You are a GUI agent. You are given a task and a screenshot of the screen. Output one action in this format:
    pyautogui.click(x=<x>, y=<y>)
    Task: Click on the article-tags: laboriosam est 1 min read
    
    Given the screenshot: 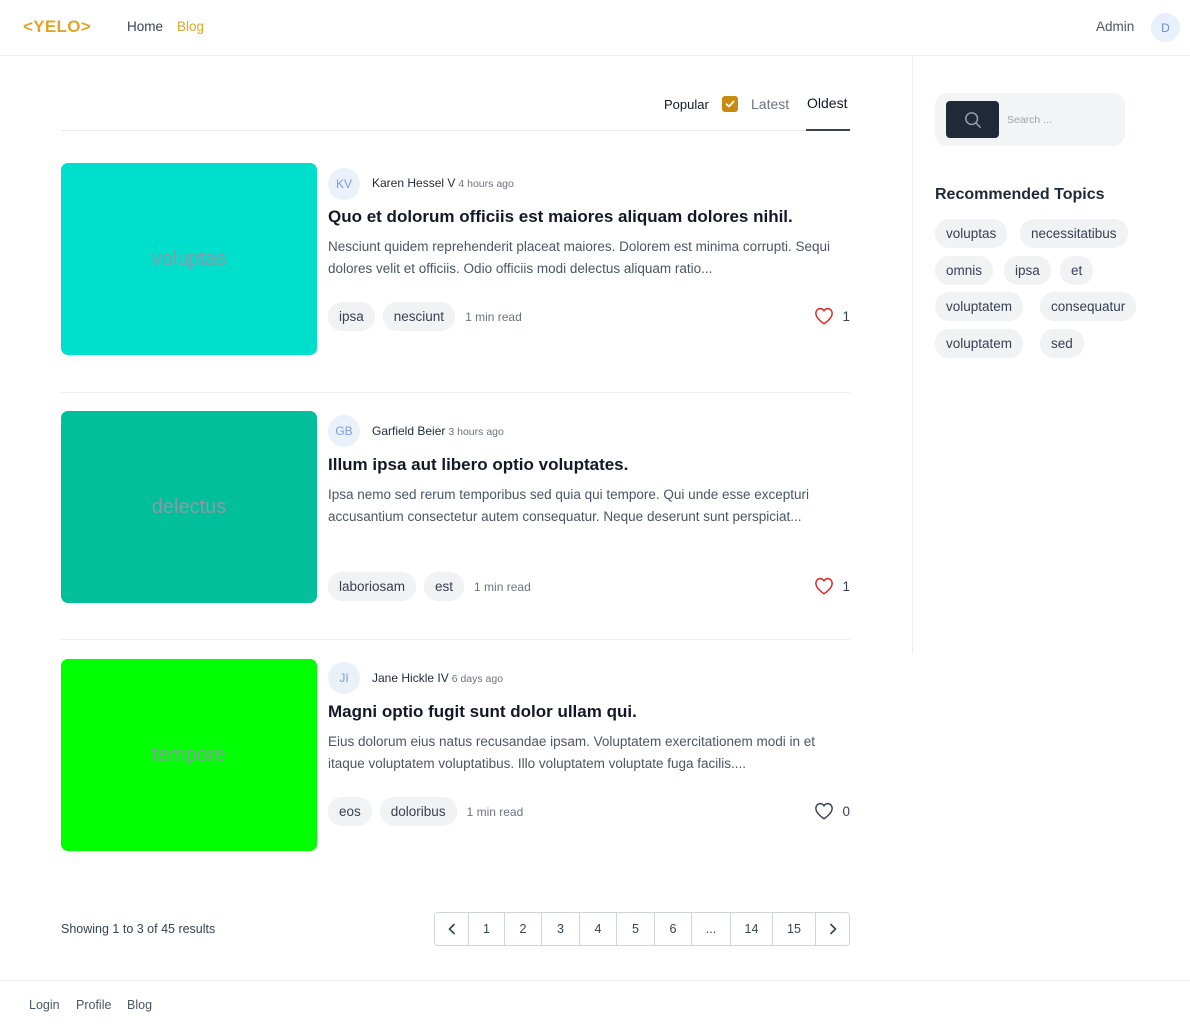 What is the action you would take?
    pyautogui.click(x=429, y=586)
    